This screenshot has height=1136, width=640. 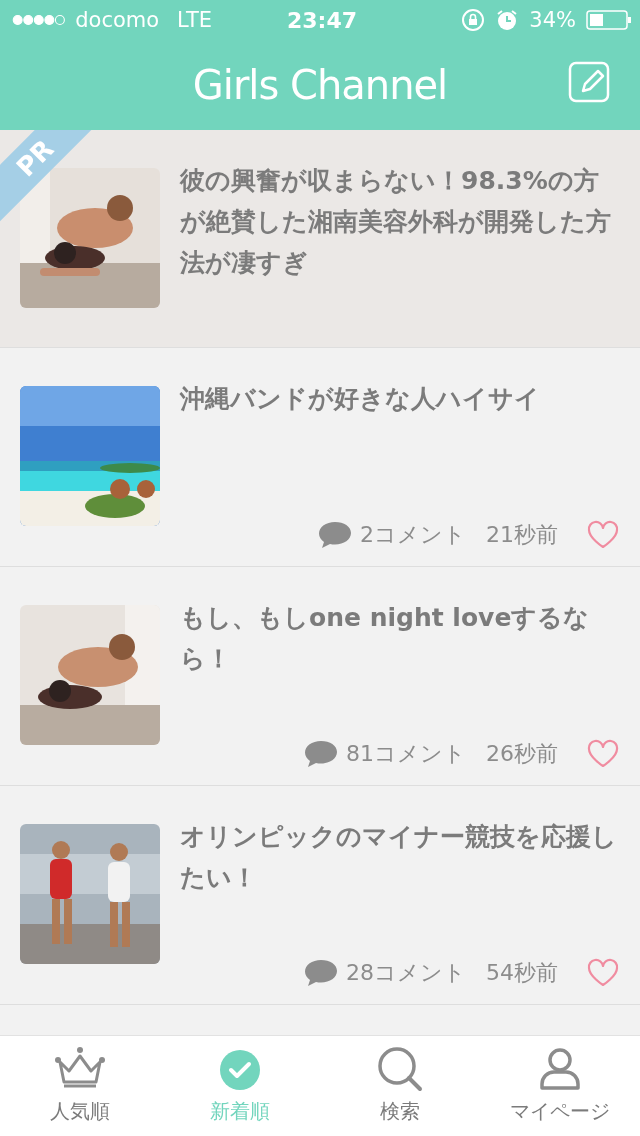 What do you see at coordinates (522, 754) in the screenshot?
I see `time-label: 26秒前` at bounding box center [522, 754].